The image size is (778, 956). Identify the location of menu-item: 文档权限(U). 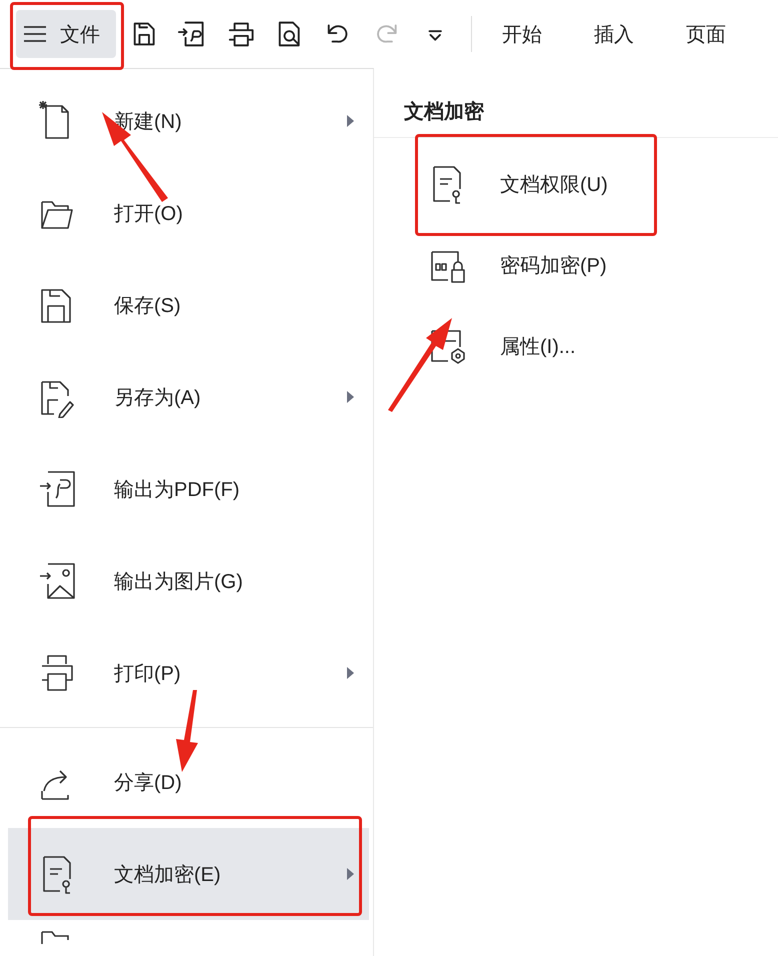
(576, 184).